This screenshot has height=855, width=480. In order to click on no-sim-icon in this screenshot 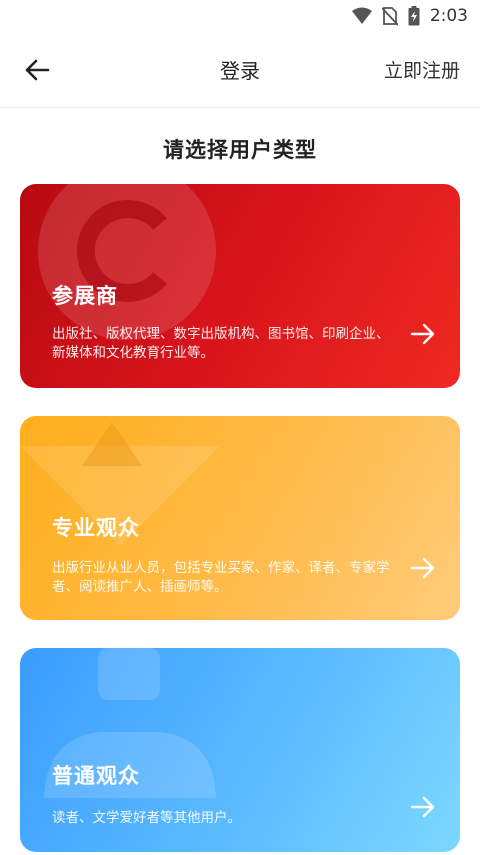, I will do `click(389, 16)`.